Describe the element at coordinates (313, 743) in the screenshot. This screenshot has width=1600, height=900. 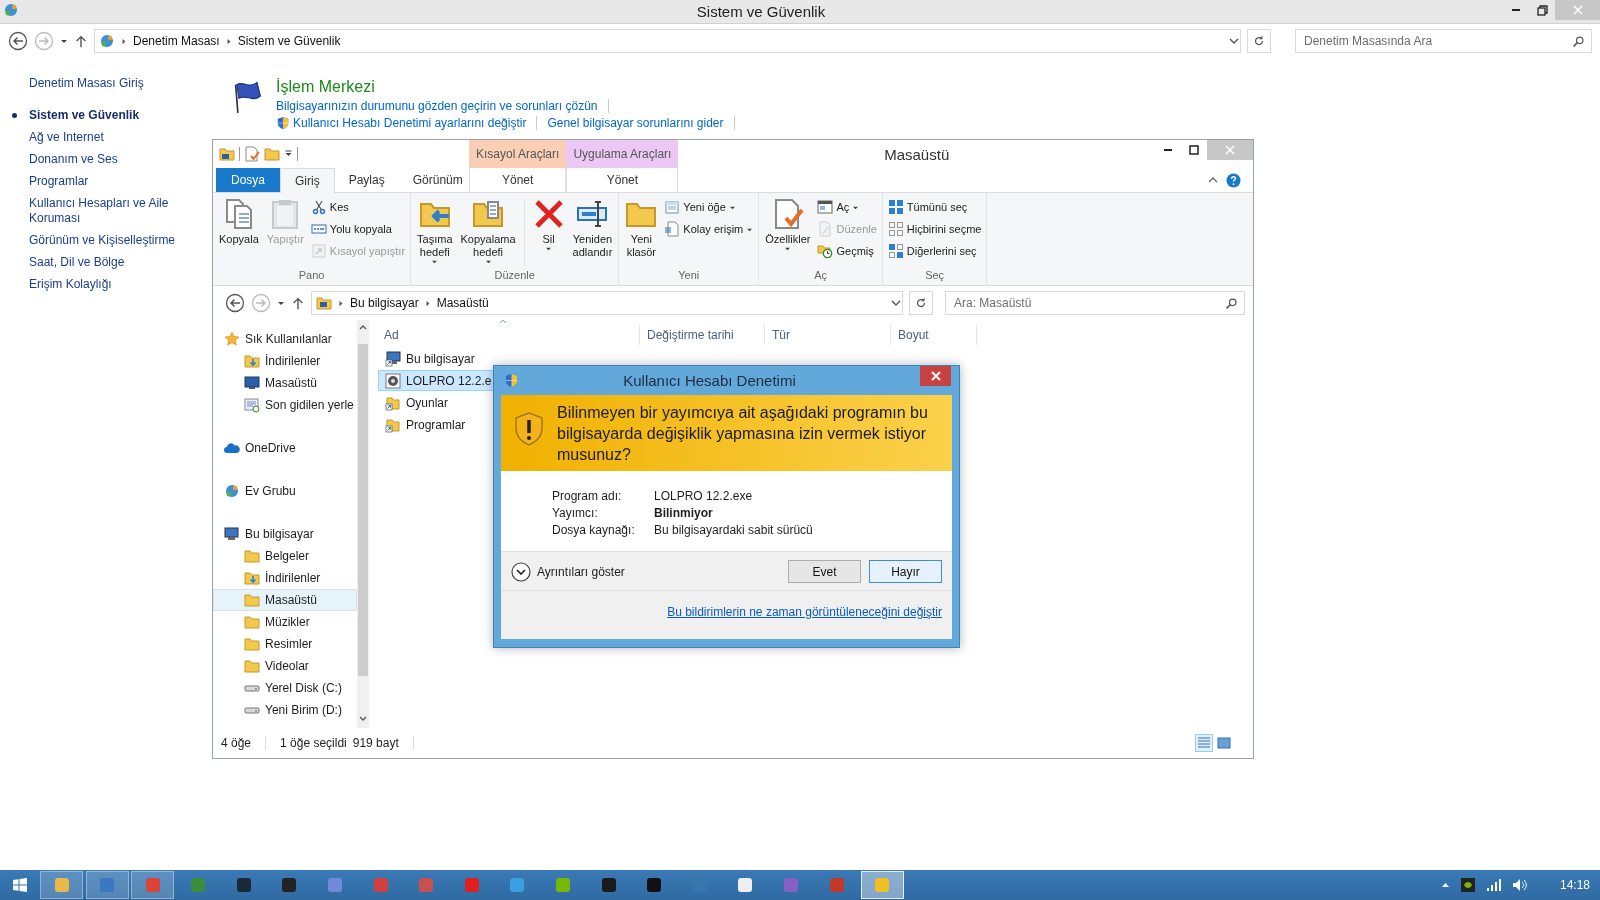
I see `selection-count: 1 öğe seçildi` at that location.